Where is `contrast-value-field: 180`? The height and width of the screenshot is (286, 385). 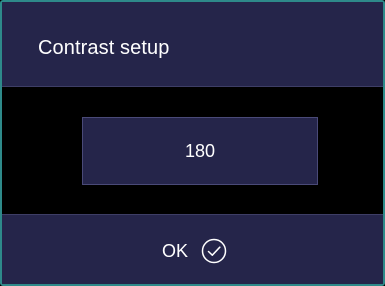
contrast-value-field: 180 is located at coordinates (200, 151).